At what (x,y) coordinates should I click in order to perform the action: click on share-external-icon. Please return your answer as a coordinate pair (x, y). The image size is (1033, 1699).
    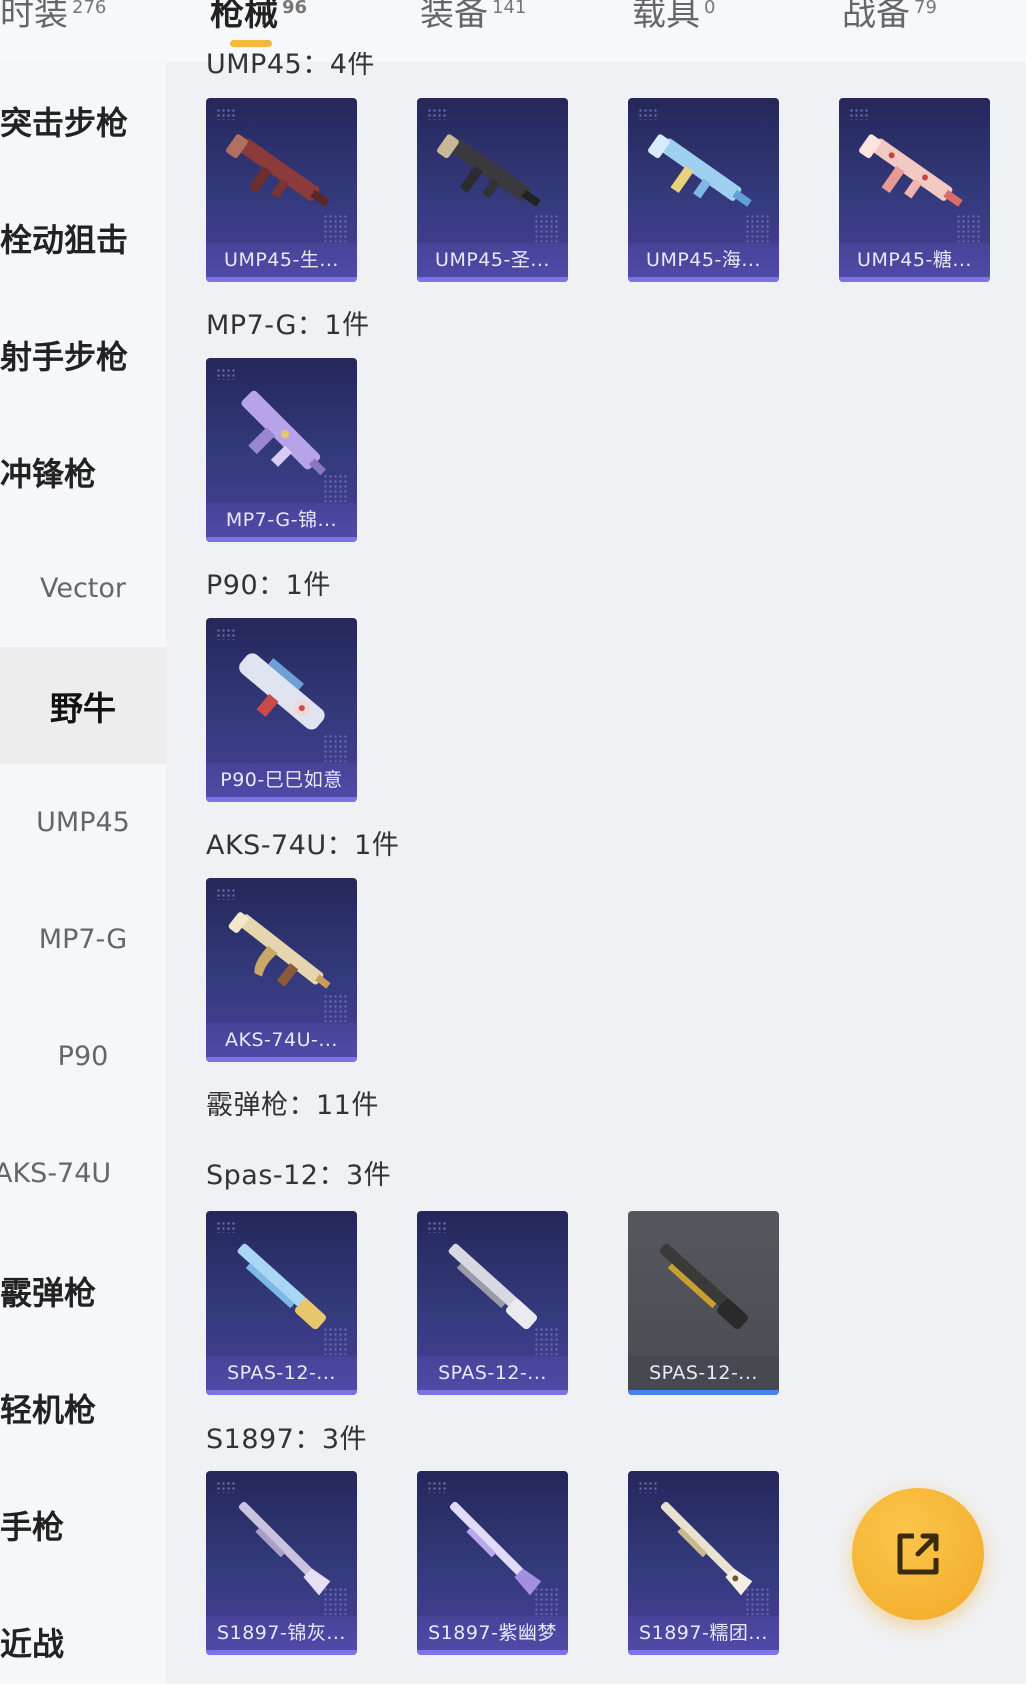
    Looking at the image, I should click on (918, 1554).